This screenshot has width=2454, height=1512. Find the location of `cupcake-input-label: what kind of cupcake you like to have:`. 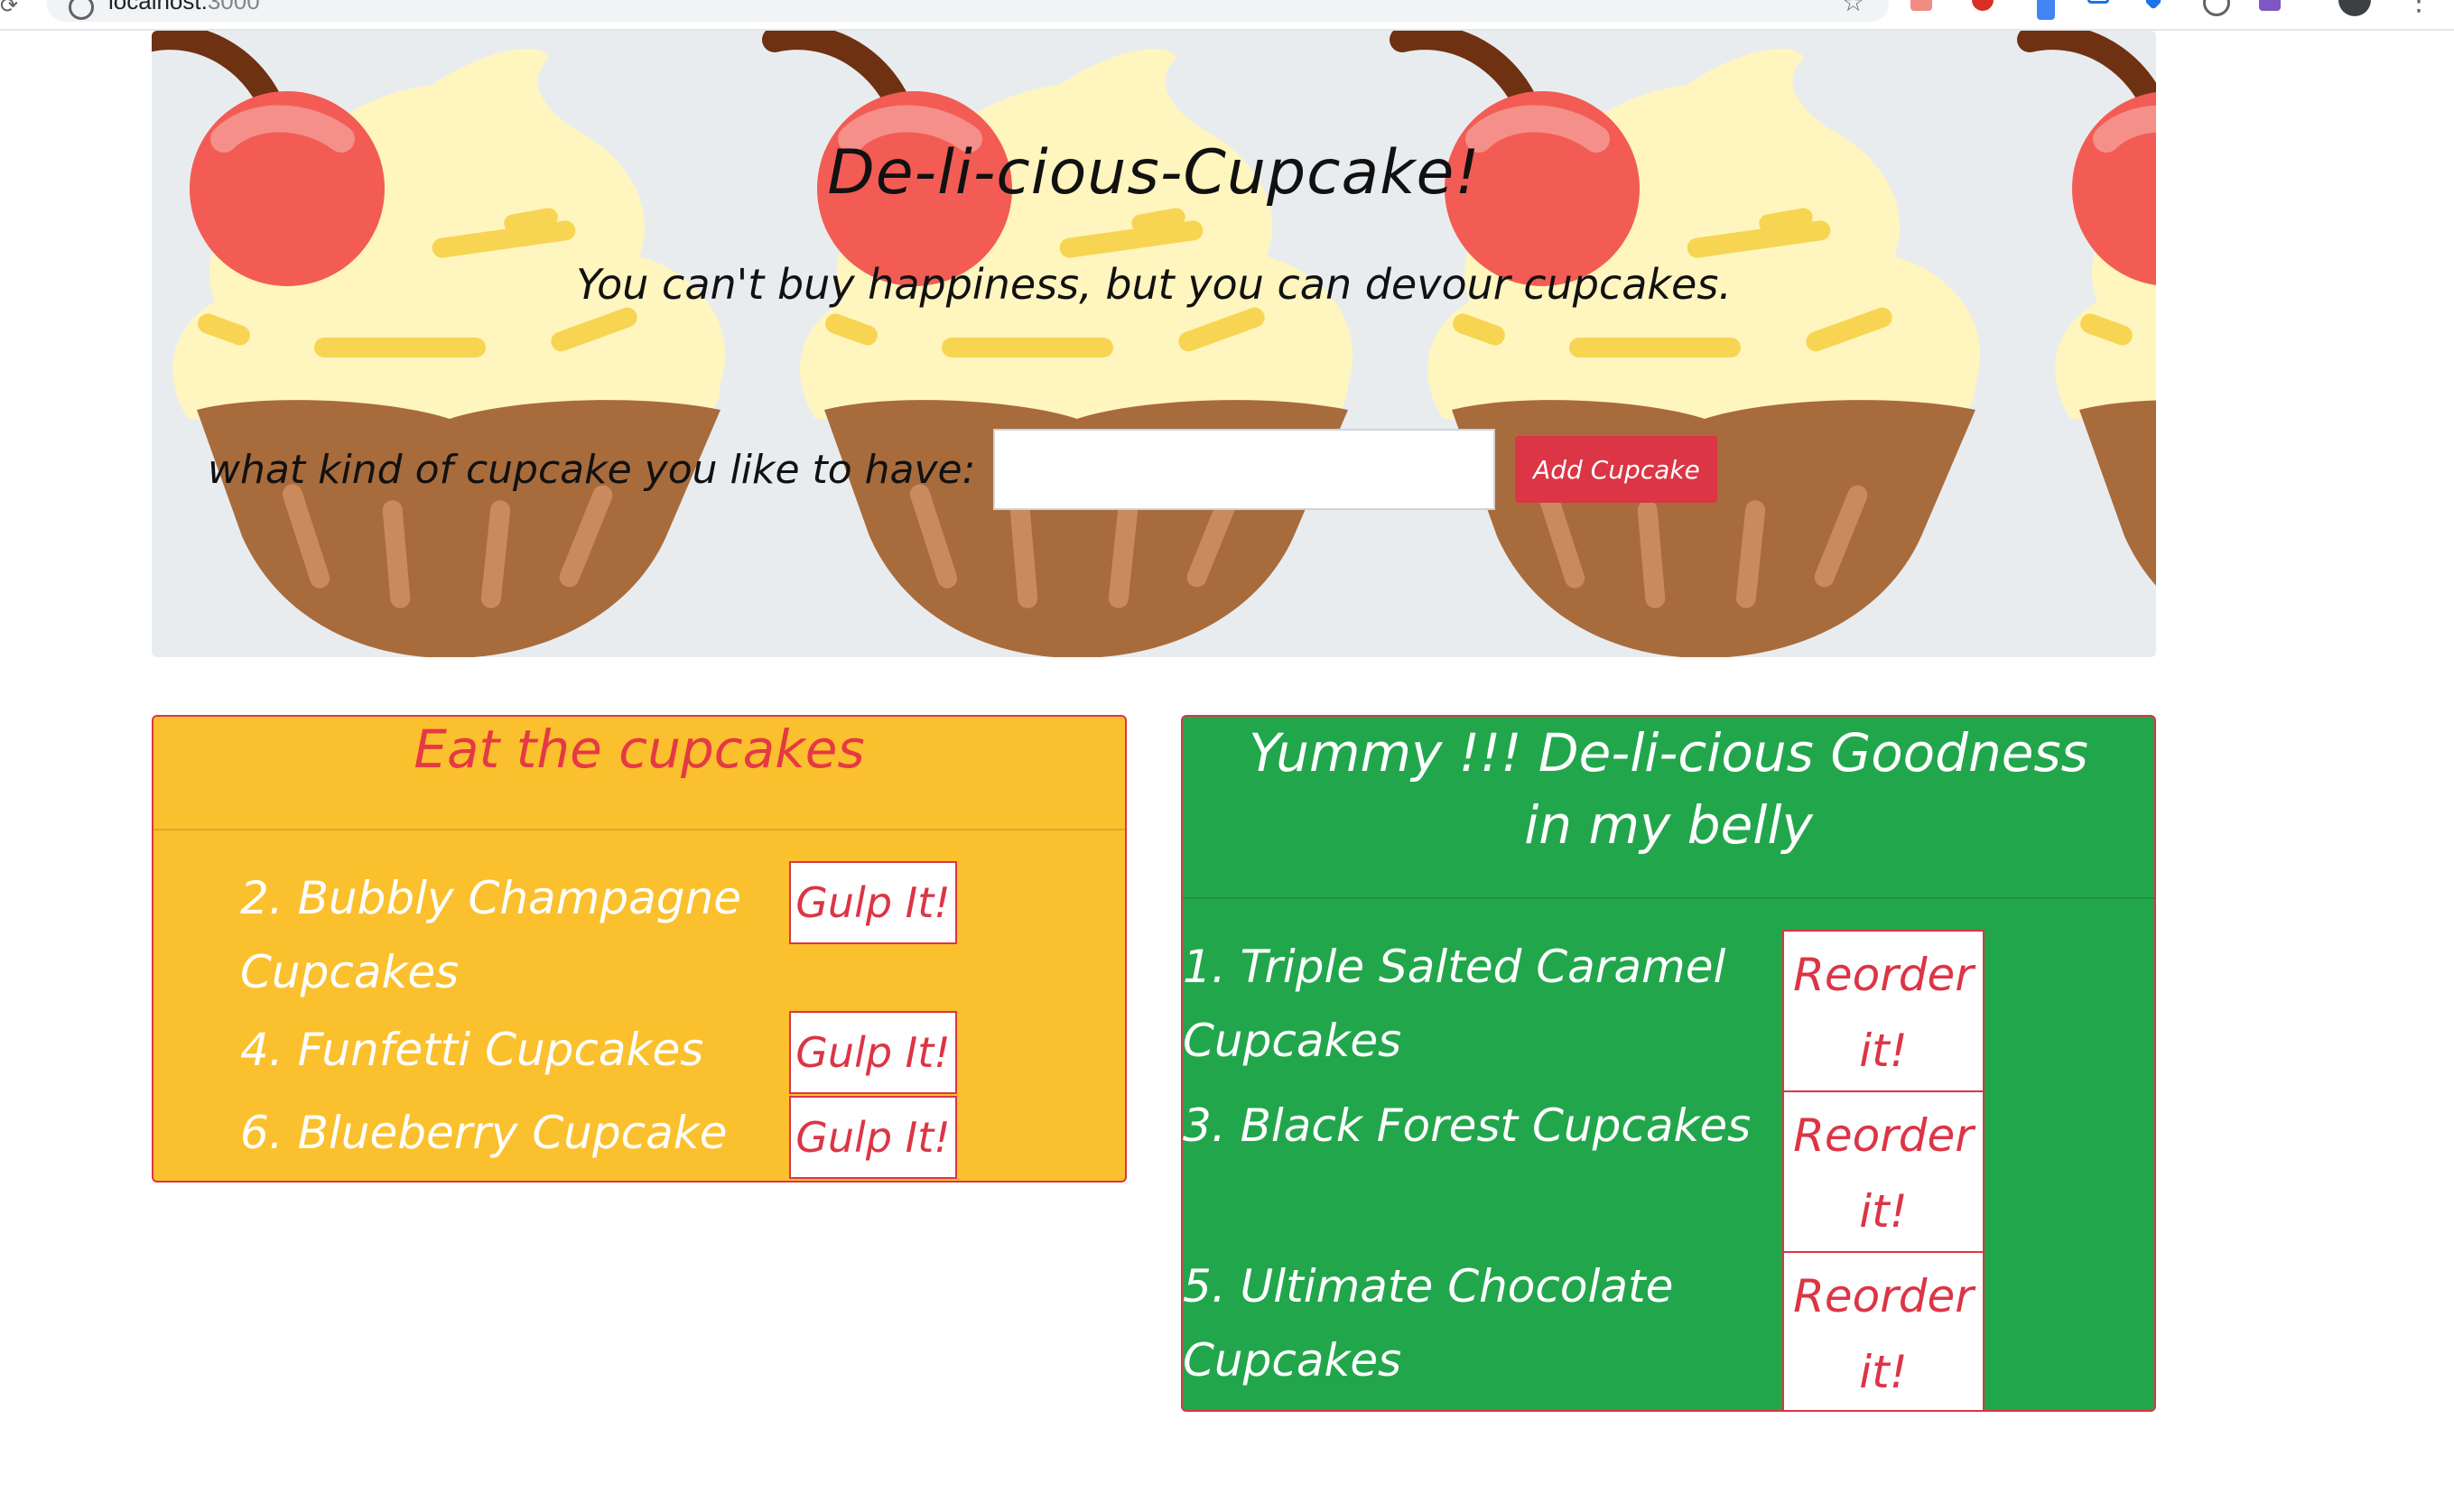

cupcake-input-label: what kind of cupcake you like to have: is located at coordinates (592, 469).